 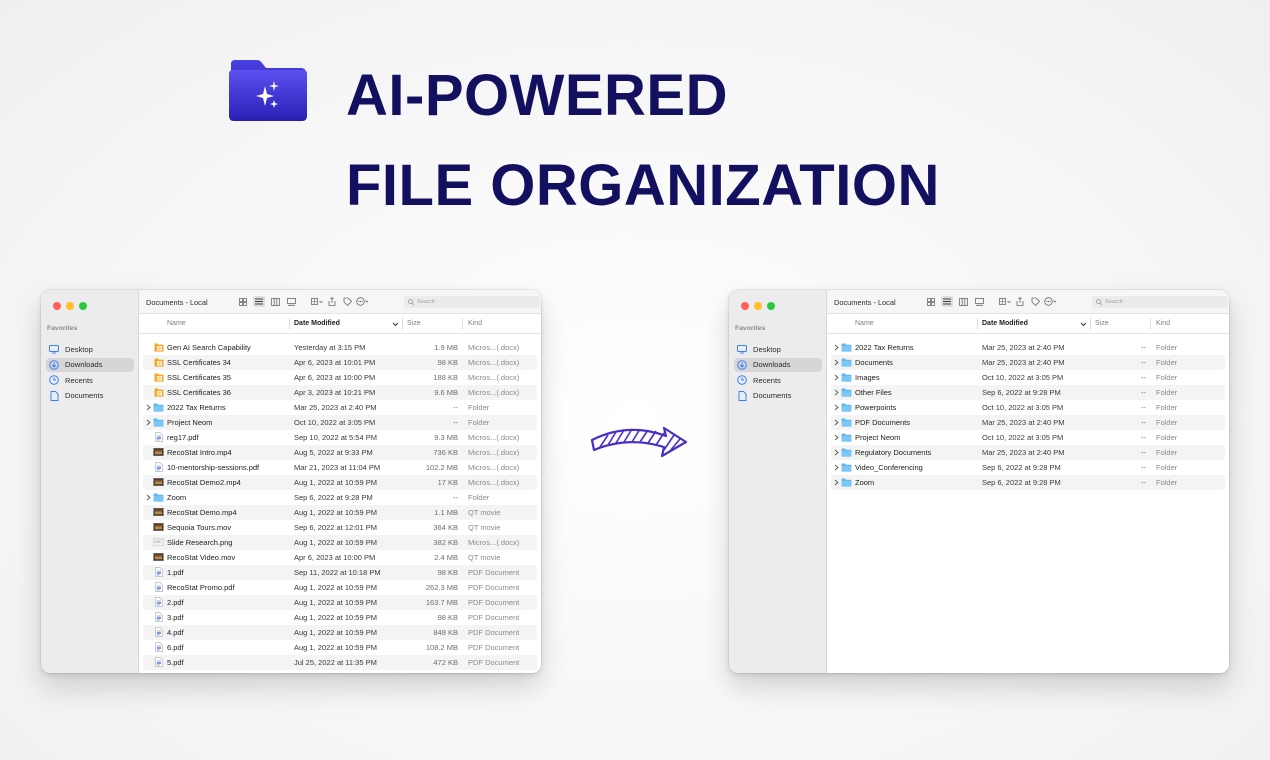 I want to click on file-row: Documents Mar 25, 2023 at 2:40 PM -- Folder, so click(x=1028, y=362).